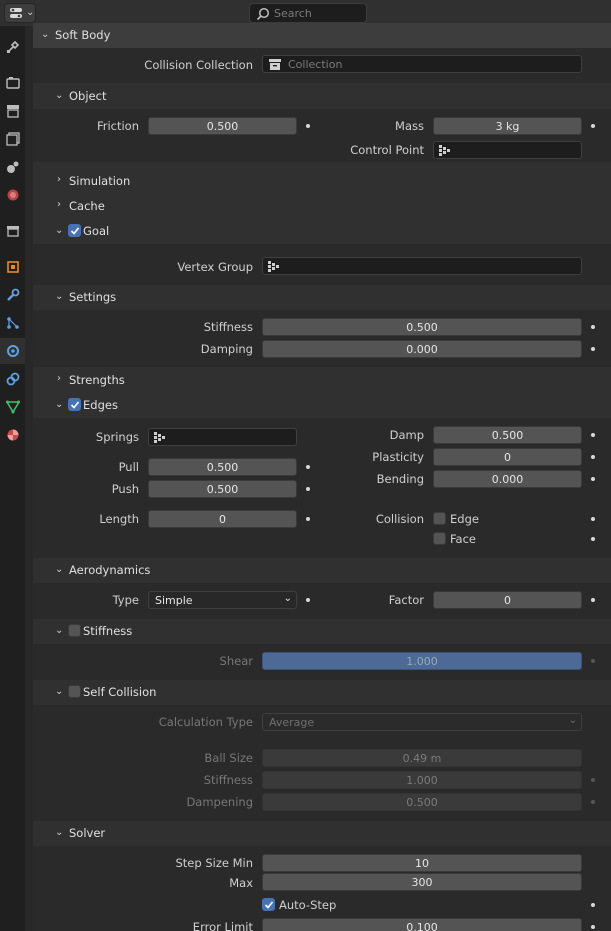 The image size is (611, 931). What do you see at coordinates (422, 924) in the screenshot?
I see `error-limit-field: 0.100` at bounding box center [422, 924].